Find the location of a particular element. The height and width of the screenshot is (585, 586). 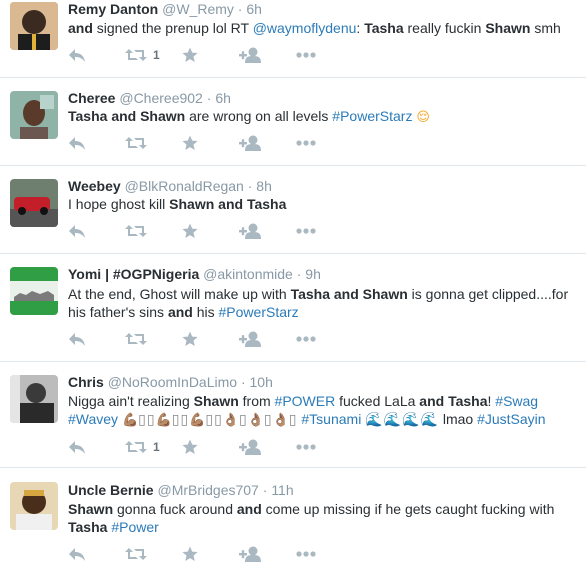

hashtag-link: #JustSayin is located at coordinates (511, 419).